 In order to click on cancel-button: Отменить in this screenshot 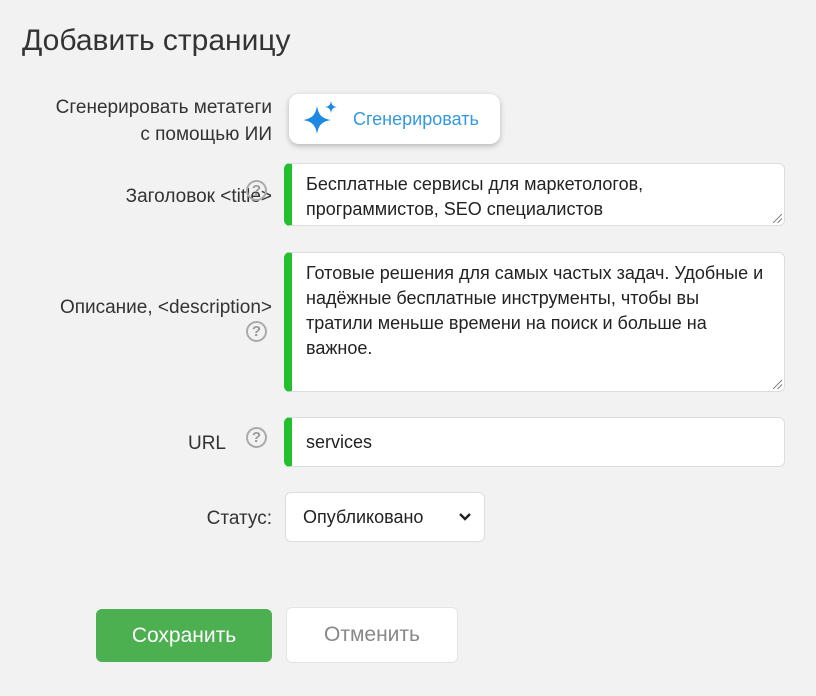, I will do `click(372, 635)`.